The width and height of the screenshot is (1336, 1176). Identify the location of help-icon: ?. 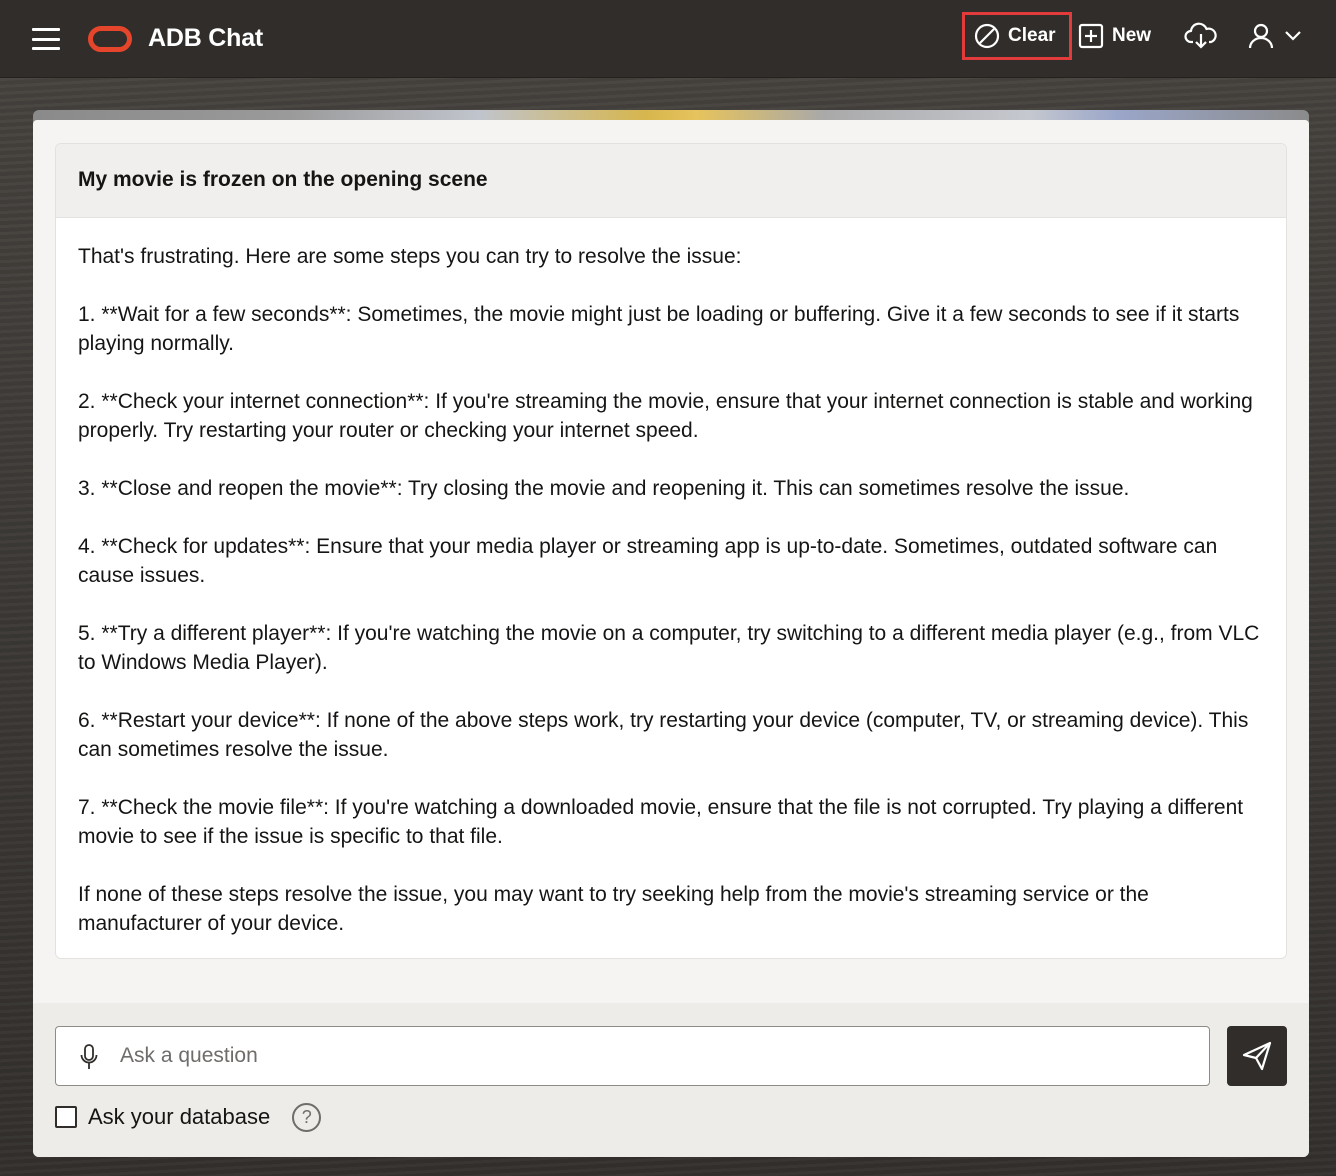
(307, 1117).